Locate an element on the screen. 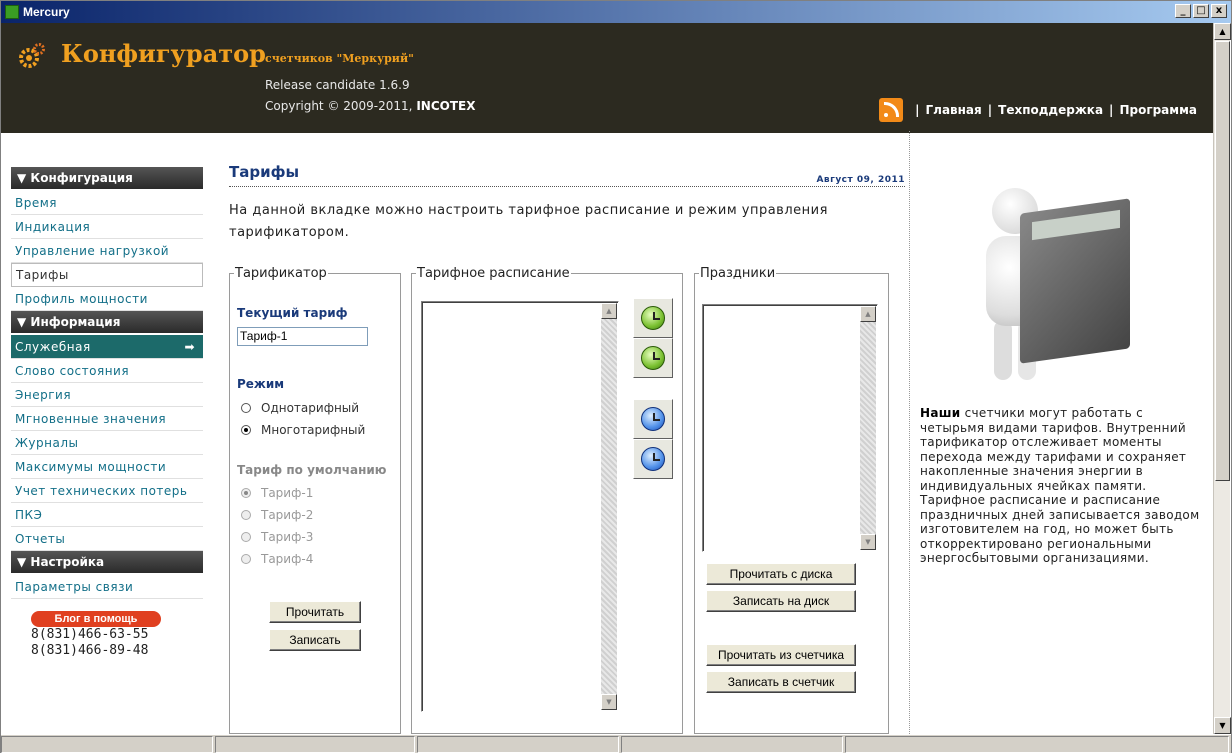 The width and height of the screenshot is (1232, 753). default-tariff-1-radio: Тариф-1 is located at coordinates (277, 493).